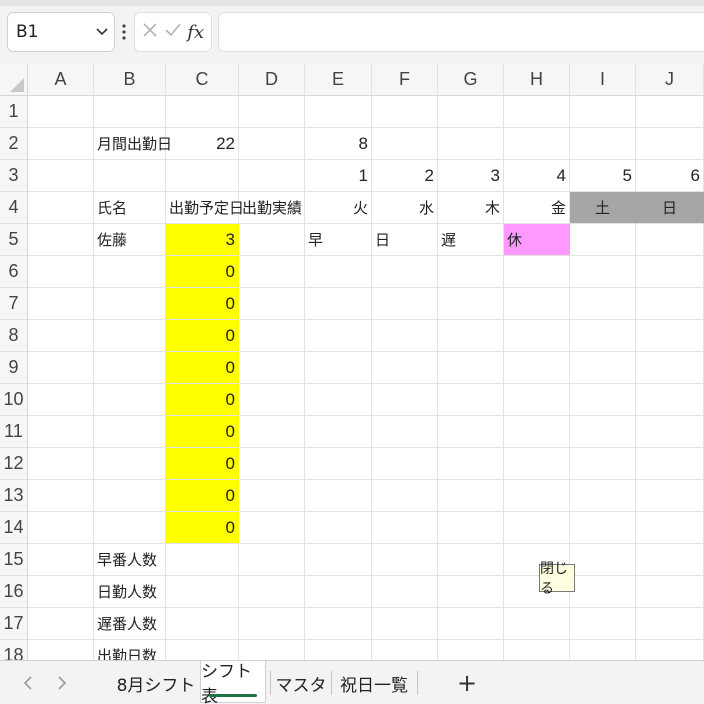  What do you see at coordinates (537, 176) in the screenshot?
I see `cell-h3: 4` at bounding box center [537, 176].